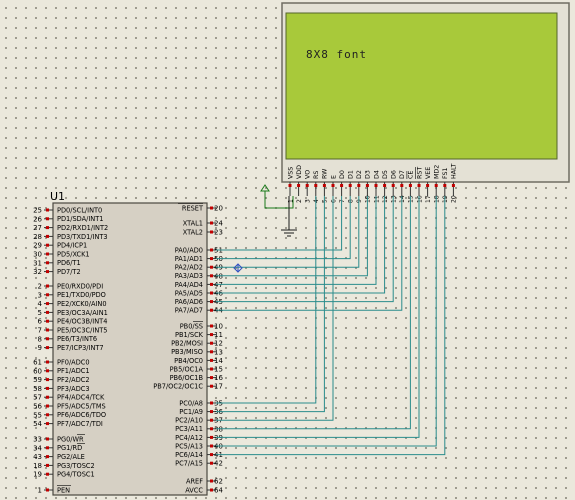 This screenshot has height=500, width=575. Describe the element at coordinates (199, 438) in the screenshot. I see `mcu-pin-right: 39PC4/A12` at that location.